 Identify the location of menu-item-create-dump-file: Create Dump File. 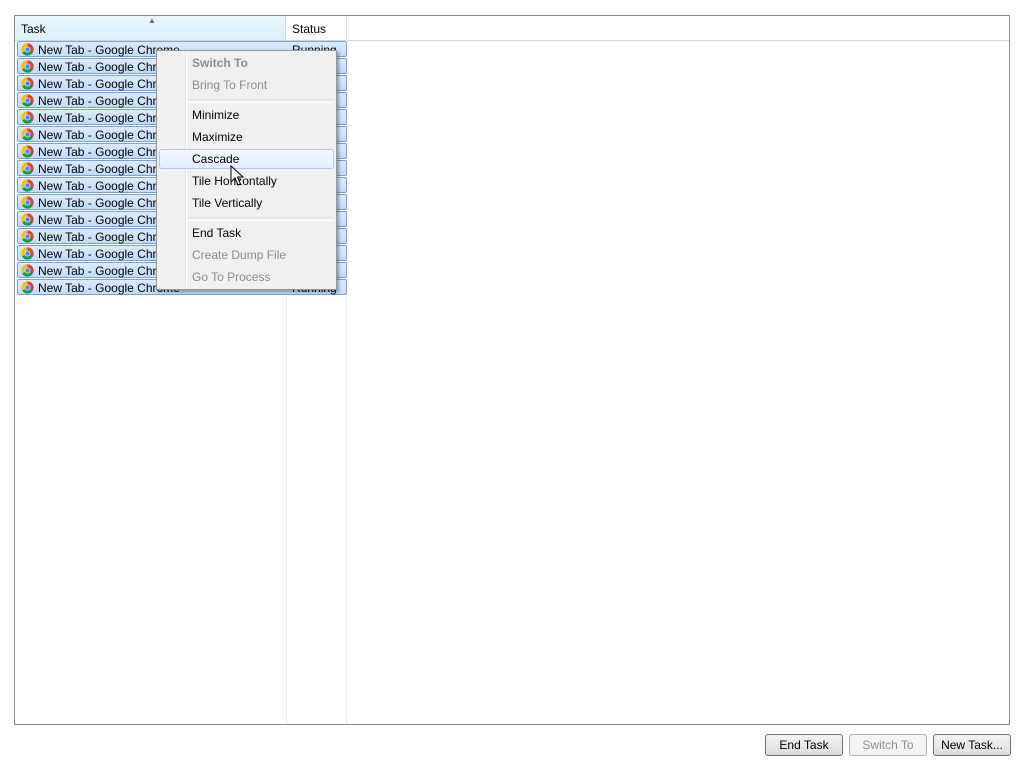
(246, 255).